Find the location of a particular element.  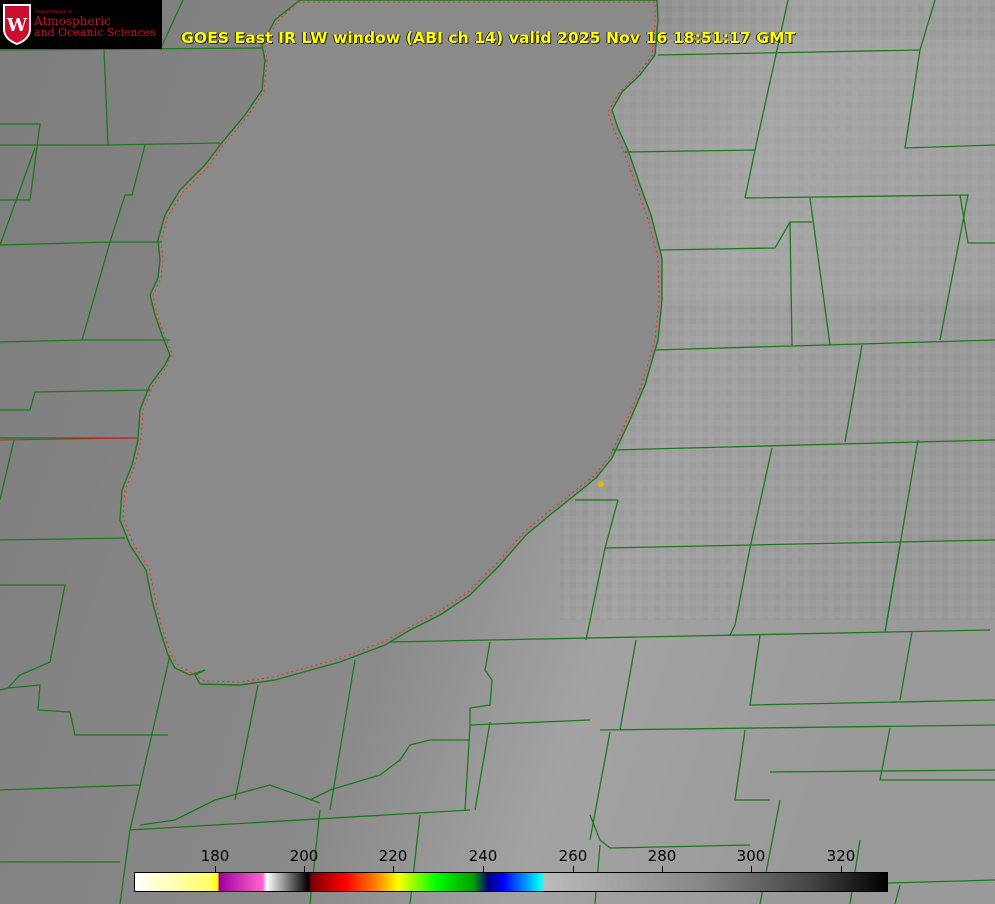

colorbar-tick-label: 280 is located at coordinates (662, 856).